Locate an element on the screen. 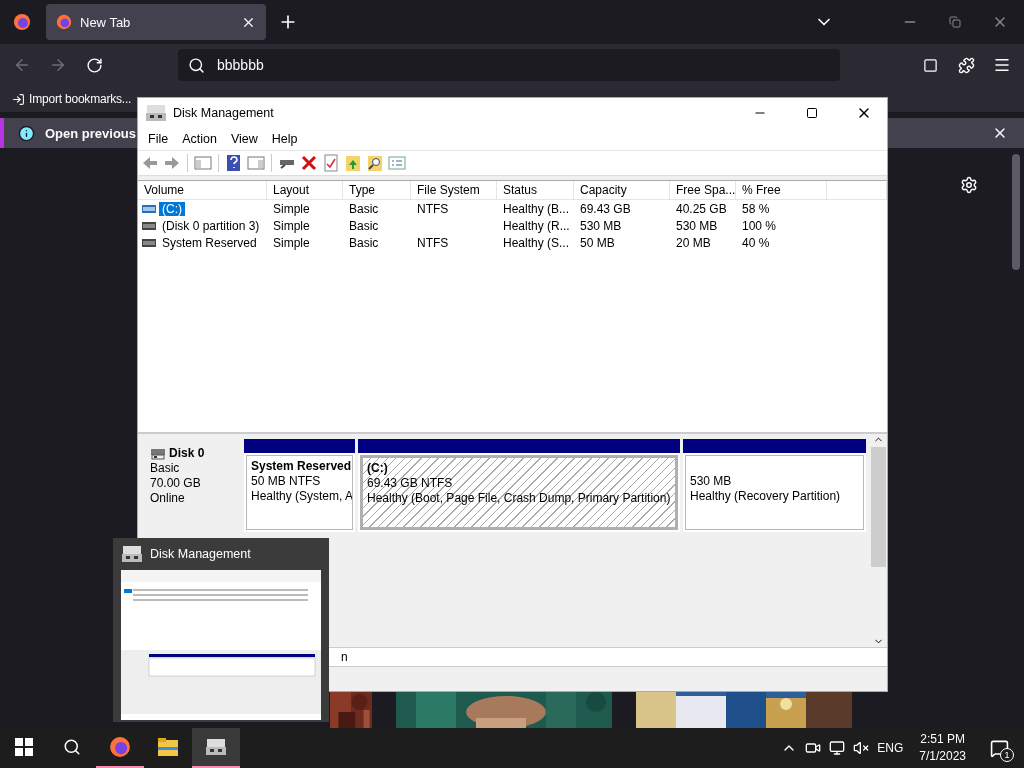 This screenshot has height=768, width=1024. disk-type: Basic is located at coordinates (165, 468).